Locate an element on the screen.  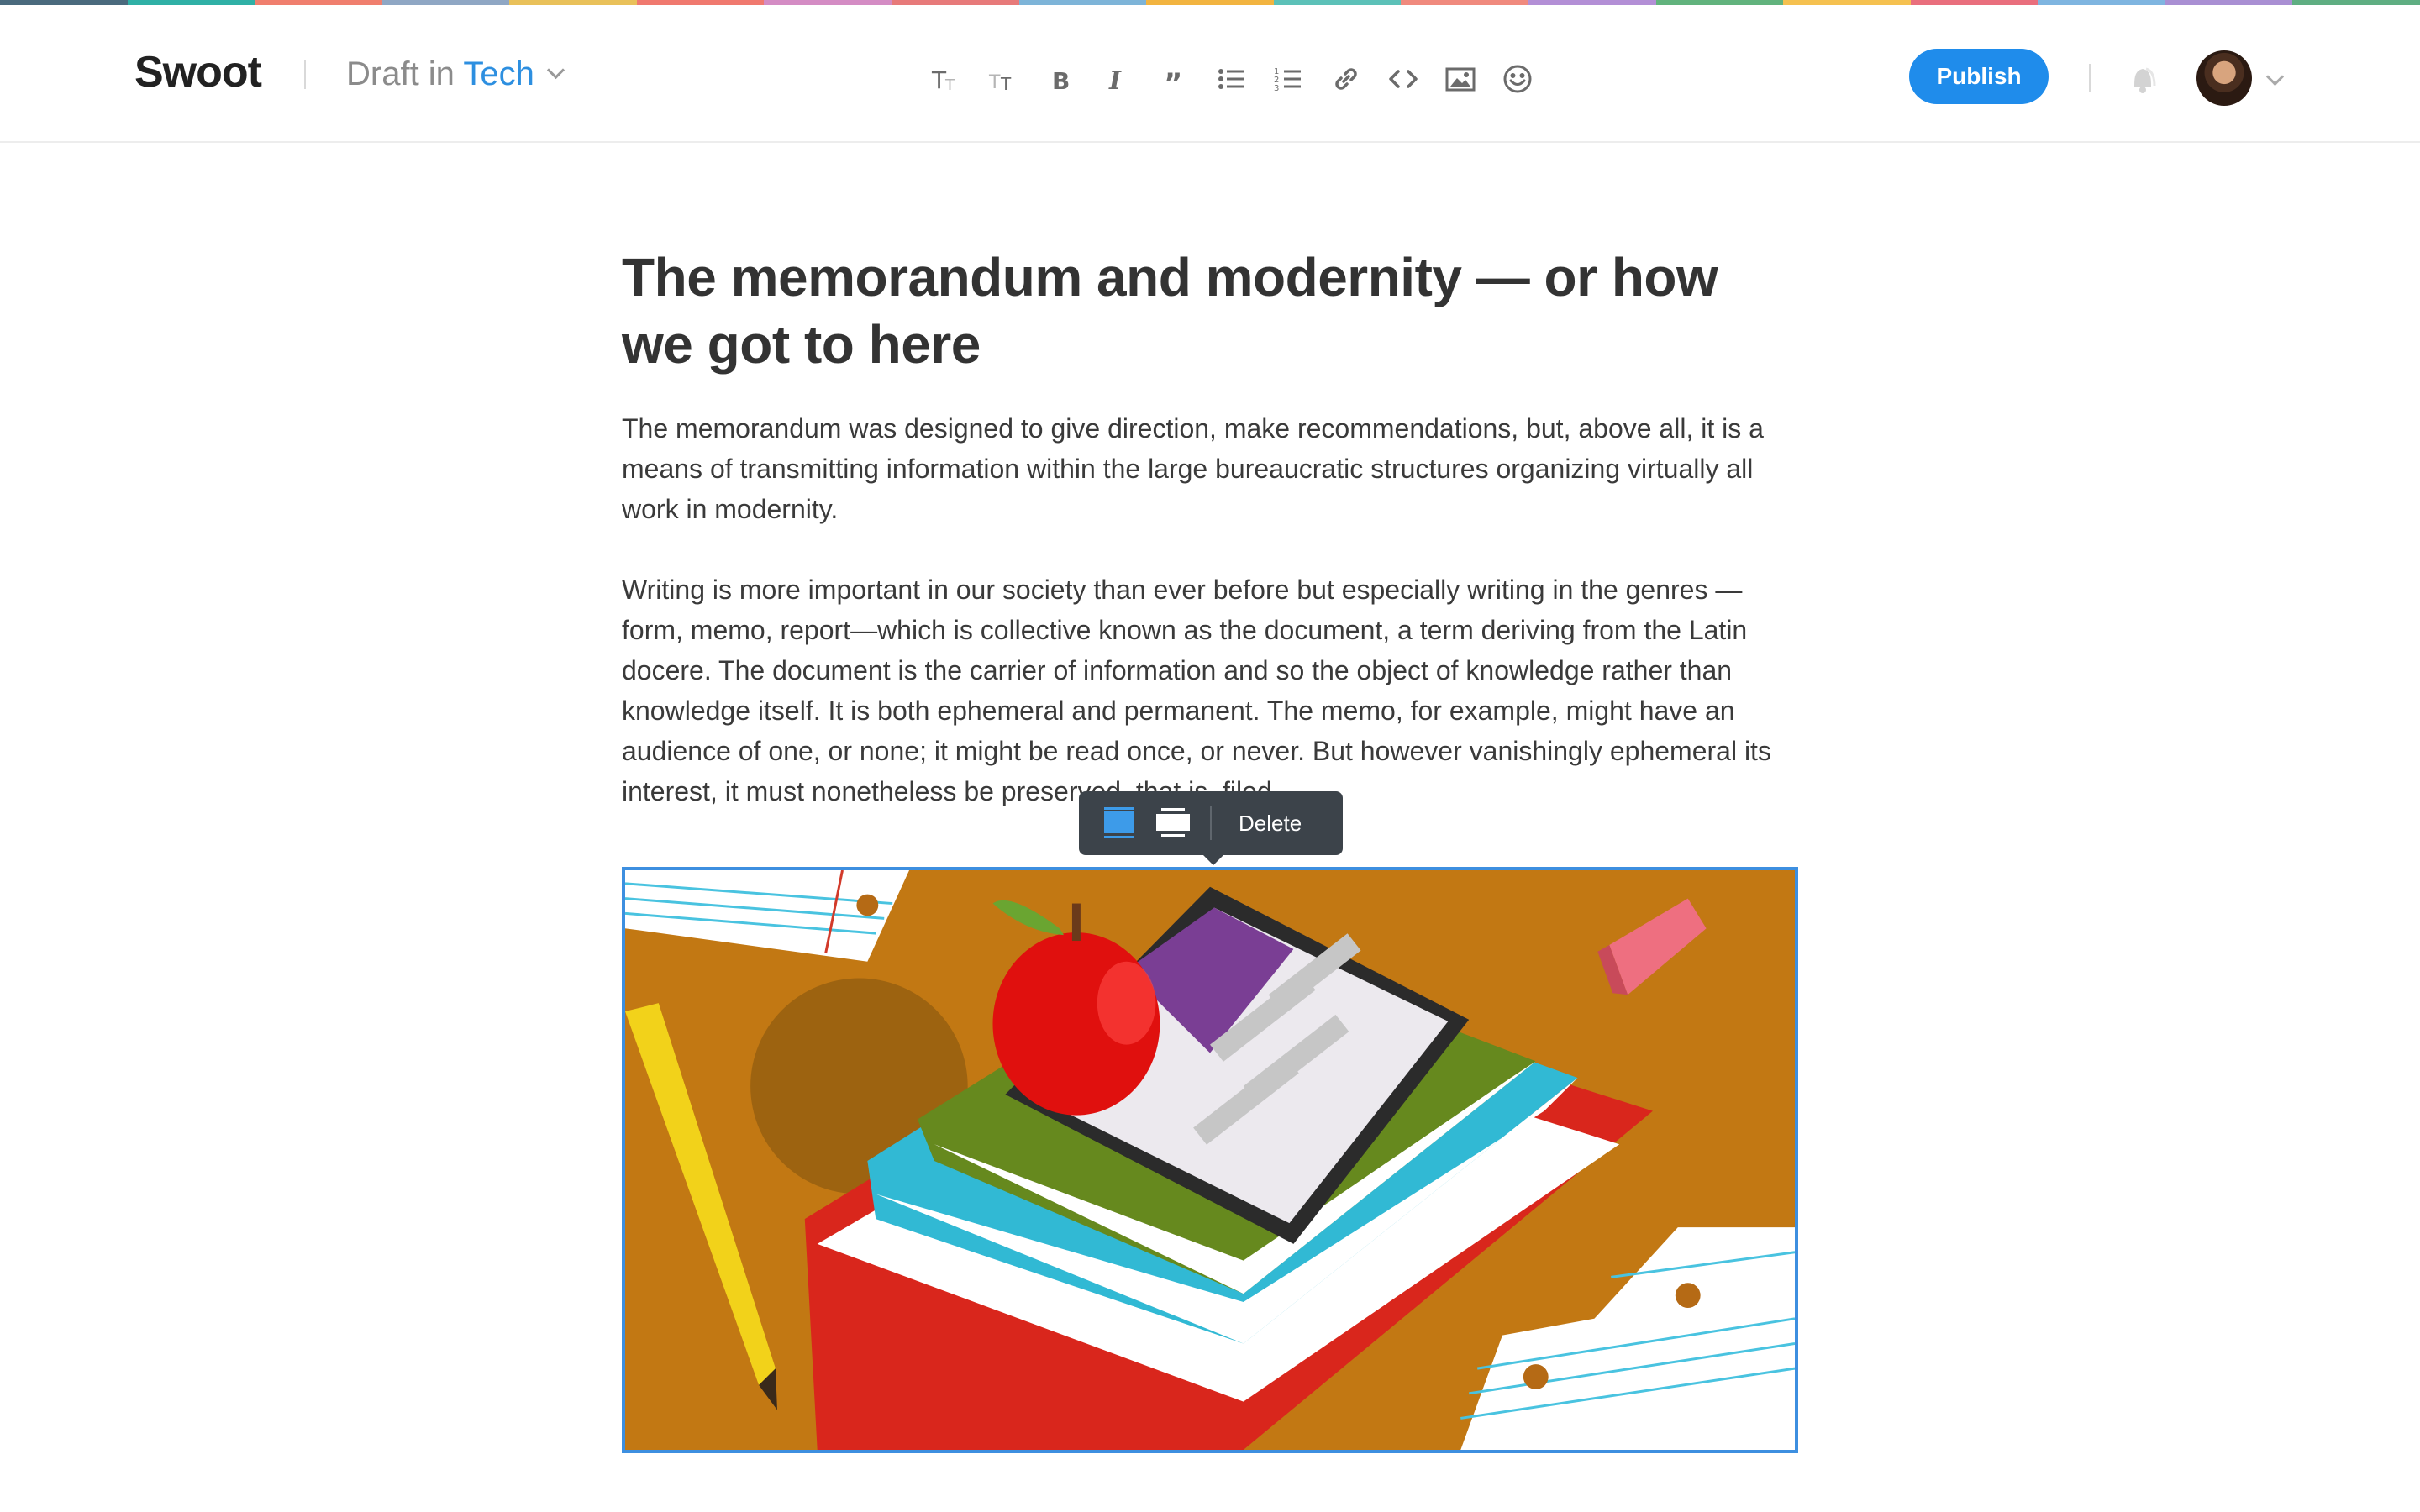
full-width-layout-icon is located at coordinates (1173, 823).